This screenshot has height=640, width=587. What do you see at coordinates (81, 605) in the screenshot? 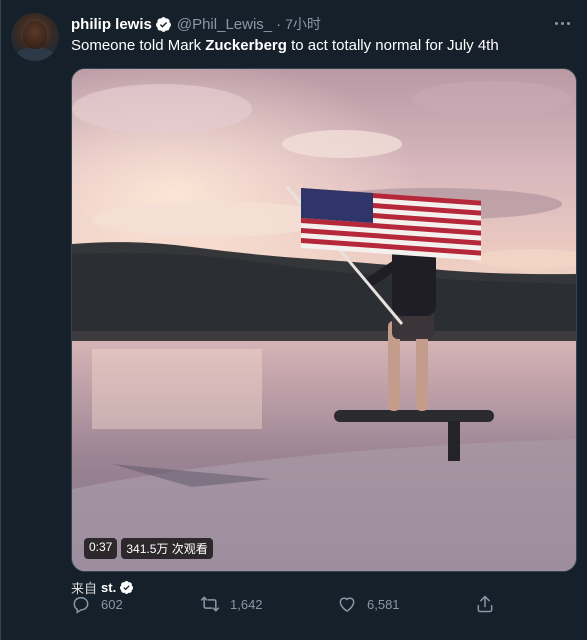
I see `reply-icon` at bounding box center [81, 605].